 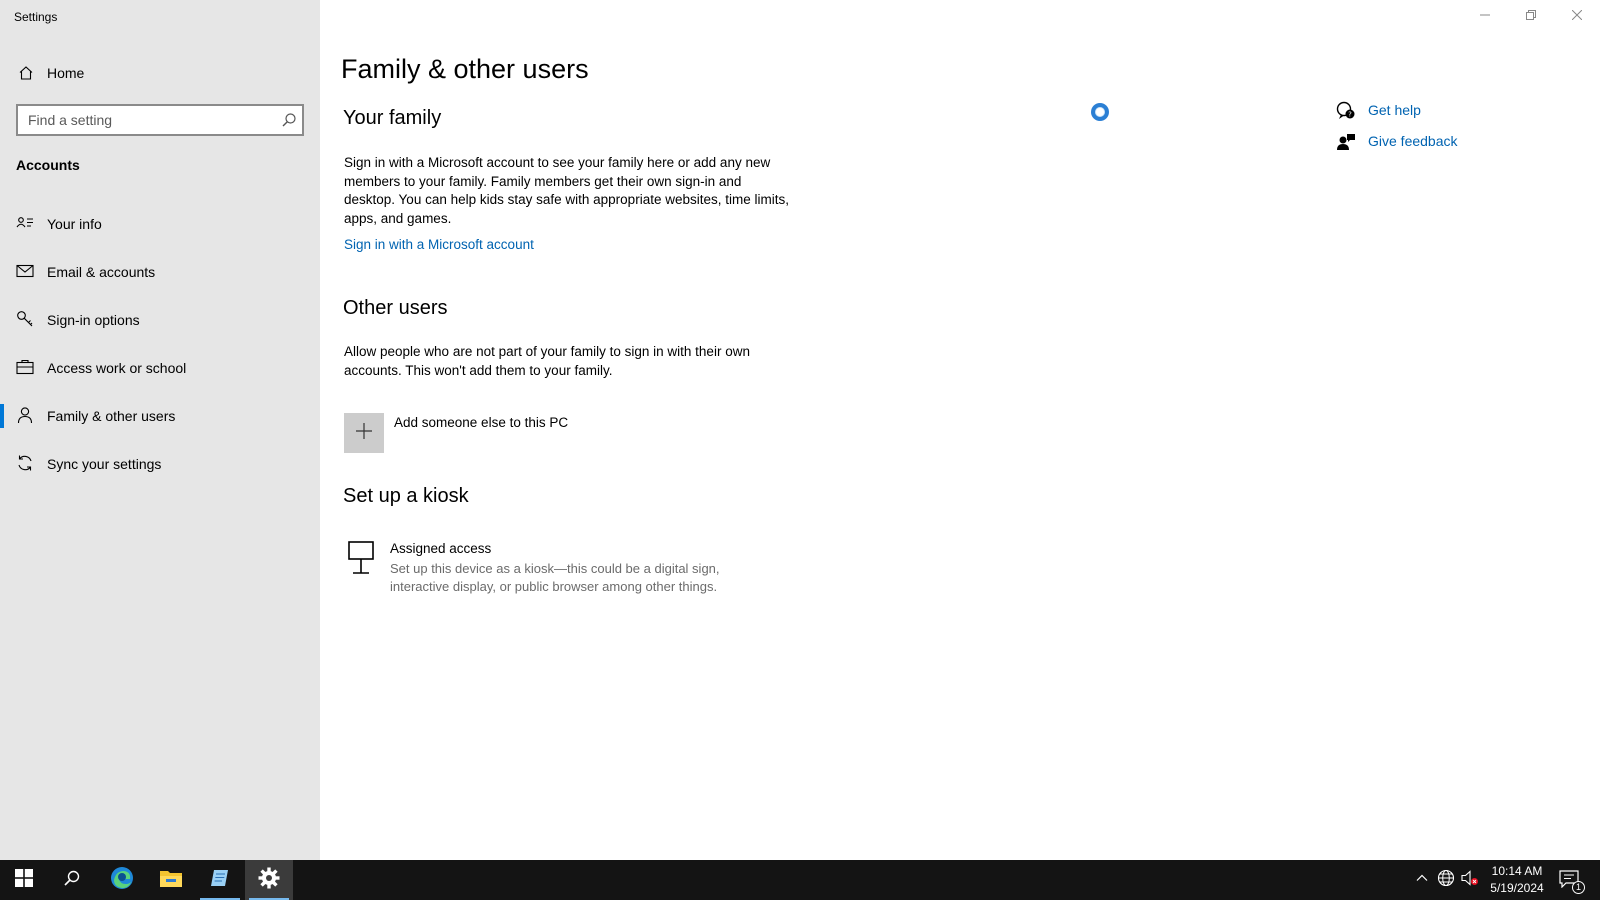 I want to click on sidebar-item-label: Family & other users, so click(x=111, y=416).